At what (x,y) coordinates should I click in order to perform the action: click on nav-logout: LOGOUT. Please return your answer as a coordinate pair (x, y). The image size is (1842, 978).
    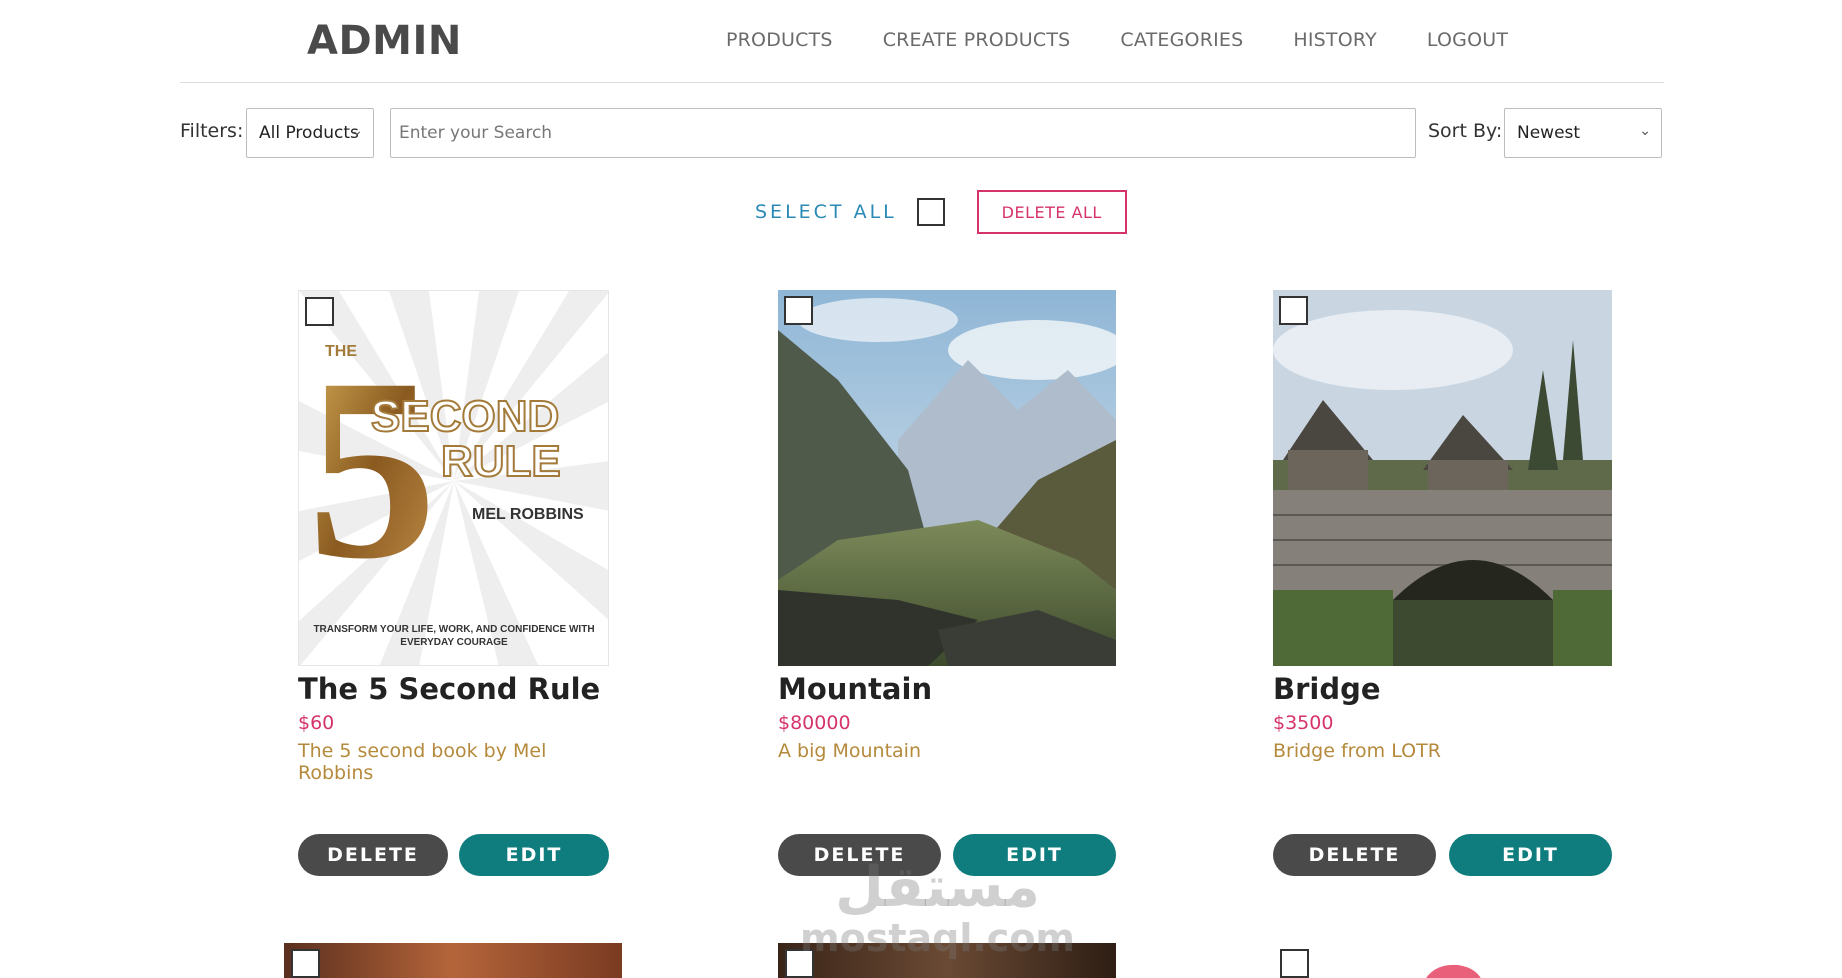
    Looking at the image, I should click on (1467, 40).